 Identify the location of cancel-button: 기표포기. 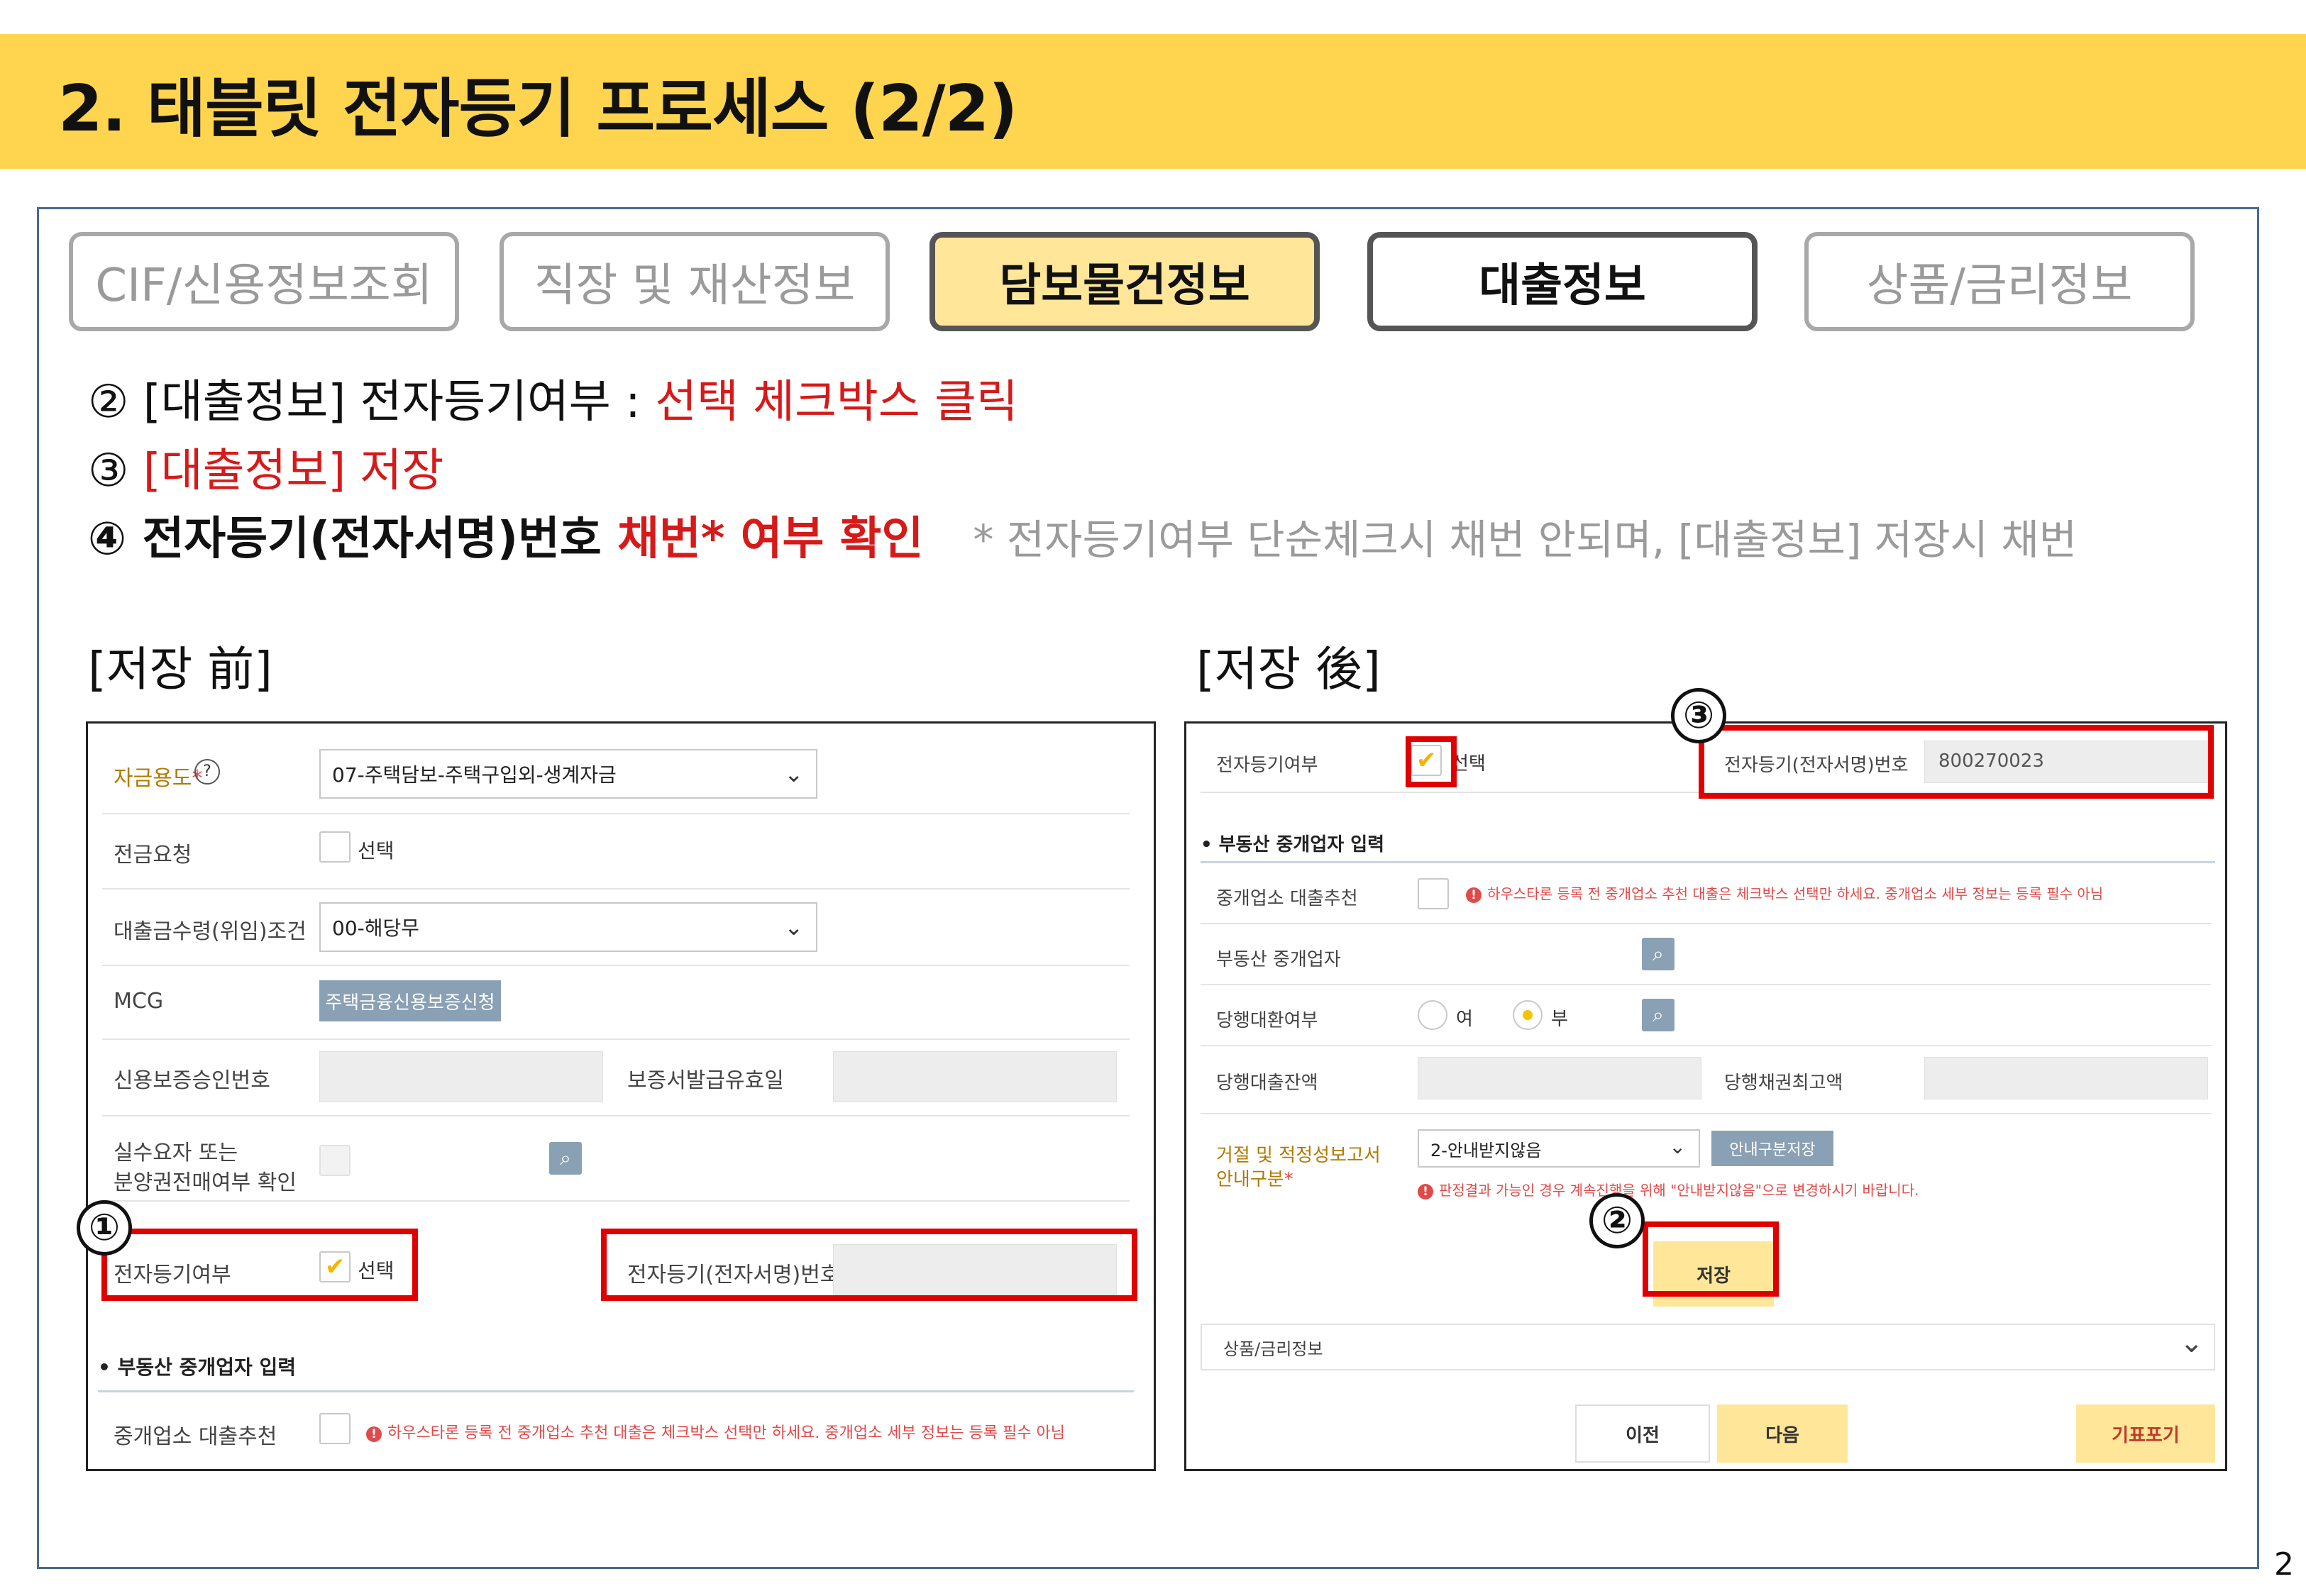
(2145, 1433).